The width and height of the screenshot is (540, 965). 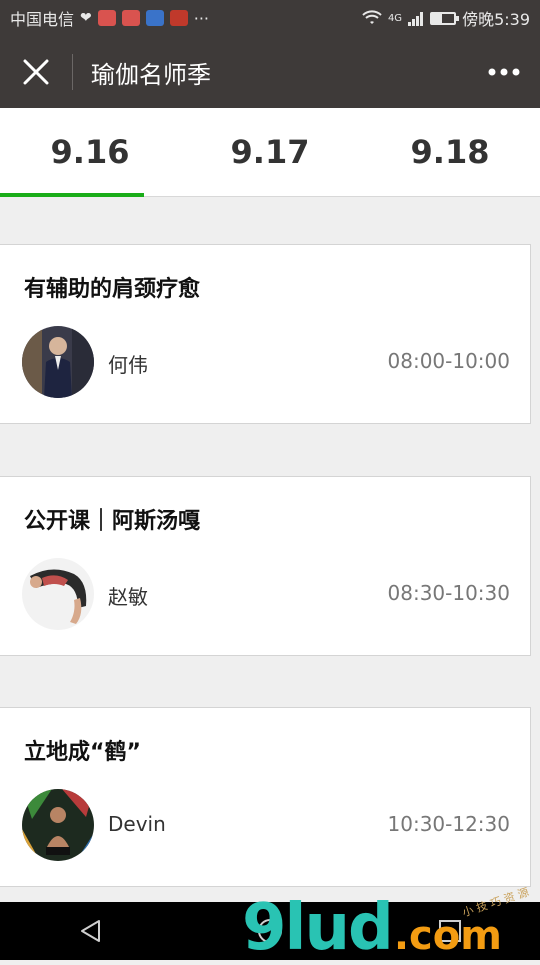 I want to click on course-time: 08:30-10:30, so click(x=449, y=593).